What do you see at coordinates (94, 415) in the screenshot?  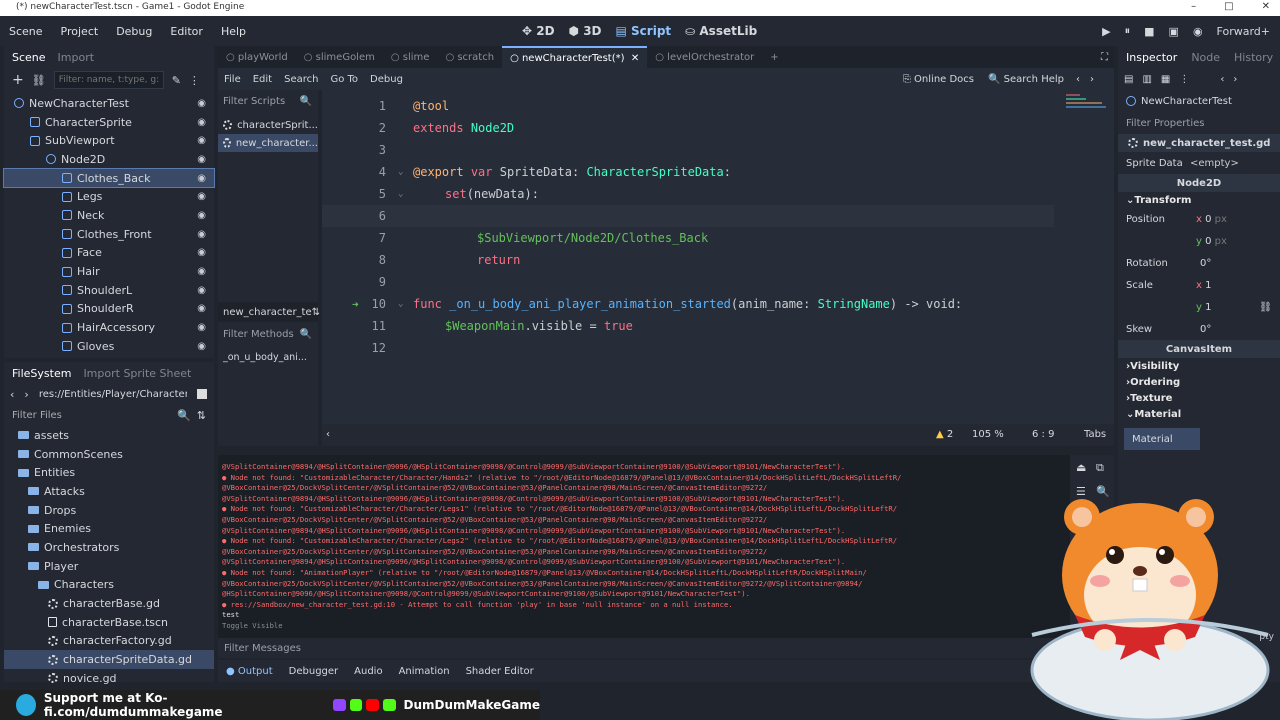 I see `fs-filter-input: Filter Files` at bounding box center [94, 415].